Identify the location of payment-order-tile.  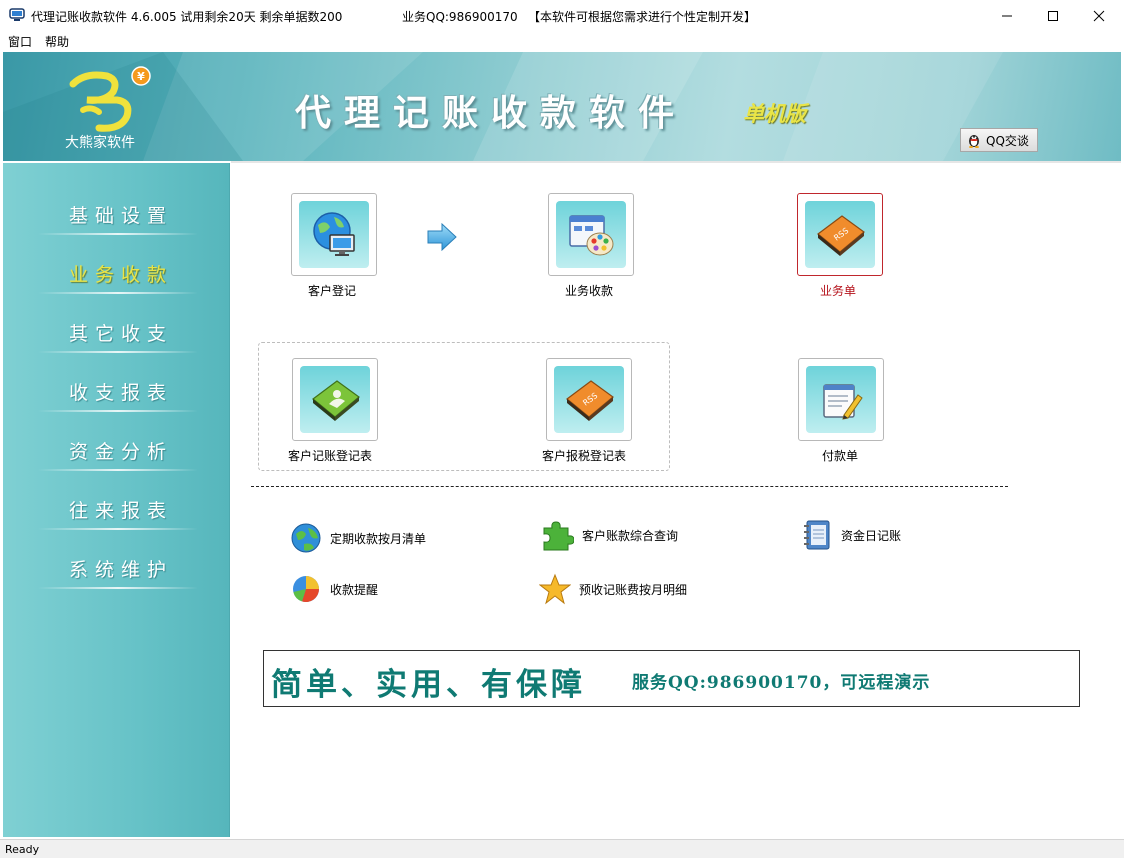
(841, 399).